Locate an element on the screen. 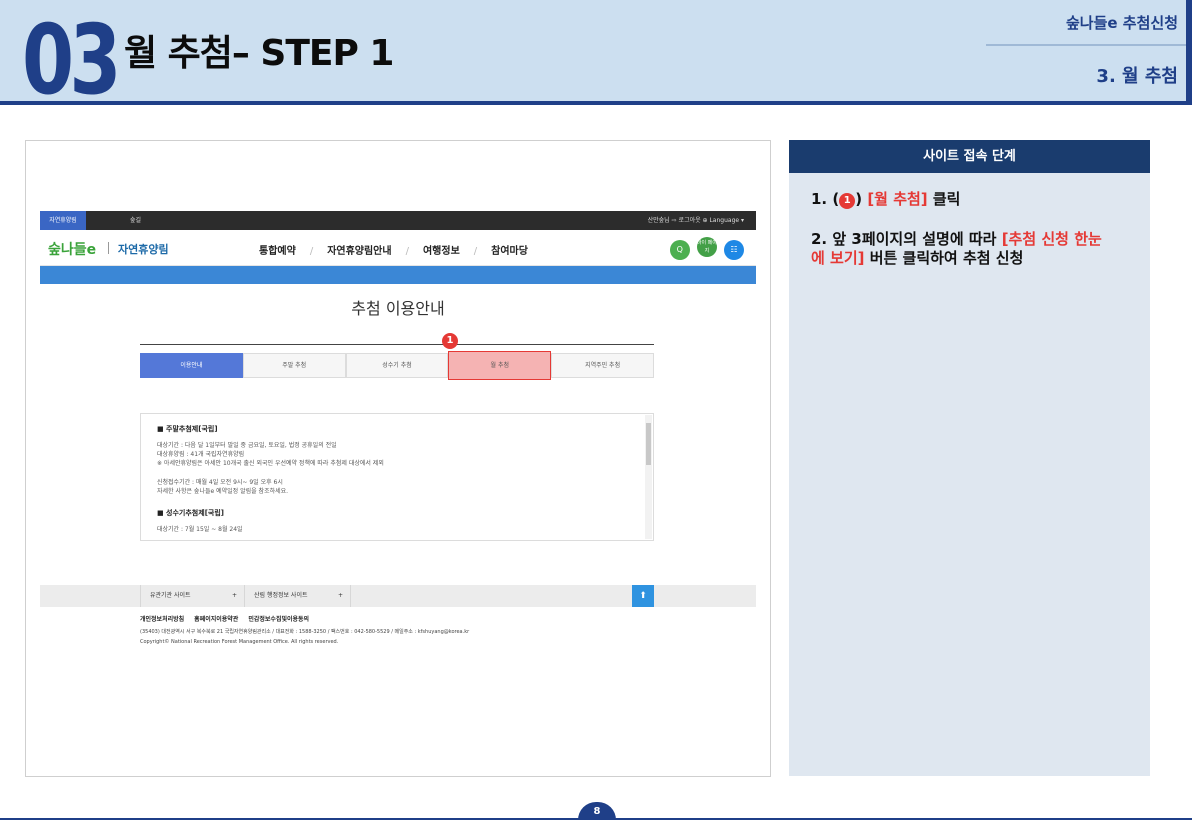 Image resolution: width=1192 pixels, height=822 pixels. page-title: 월 추첨– STEP 1 is located at coordinates (259, 53).